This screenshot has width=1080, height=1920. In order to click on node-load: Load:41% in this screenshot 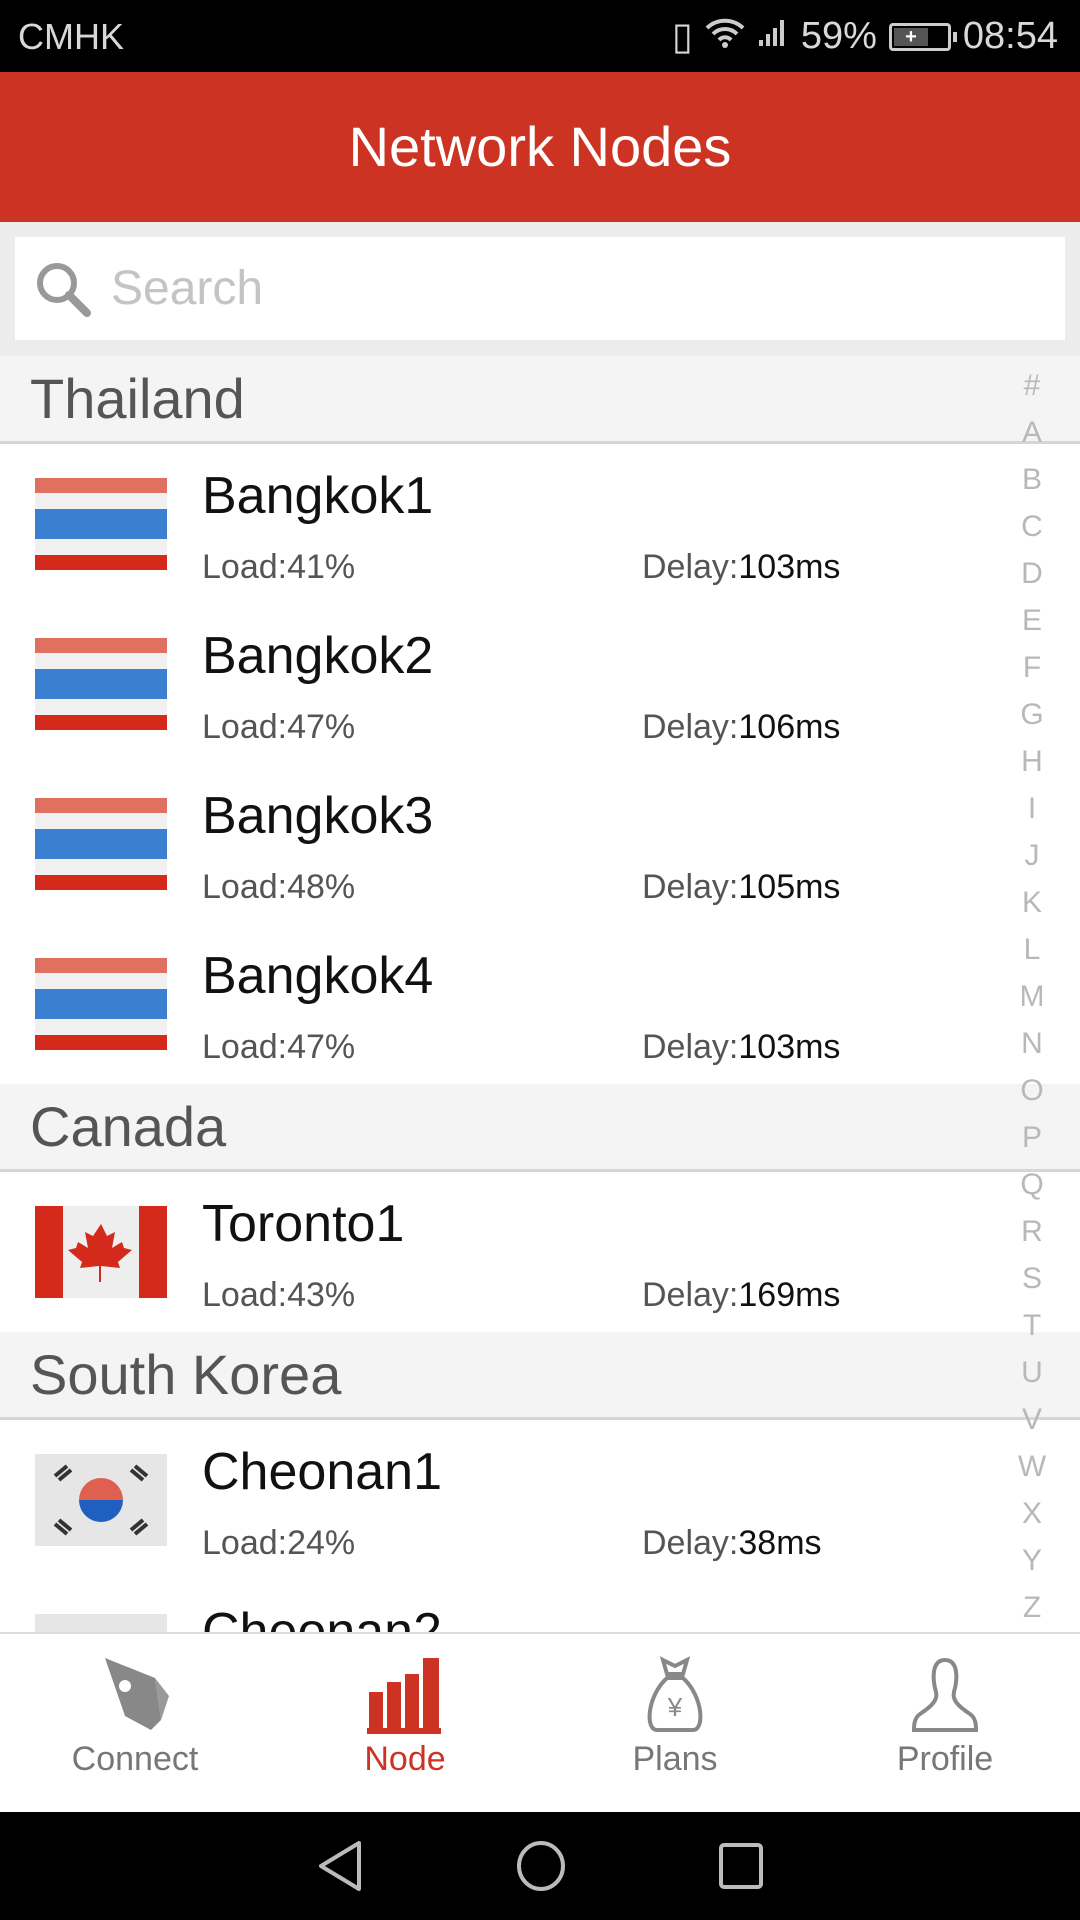, I will do `click(278, 567)`.